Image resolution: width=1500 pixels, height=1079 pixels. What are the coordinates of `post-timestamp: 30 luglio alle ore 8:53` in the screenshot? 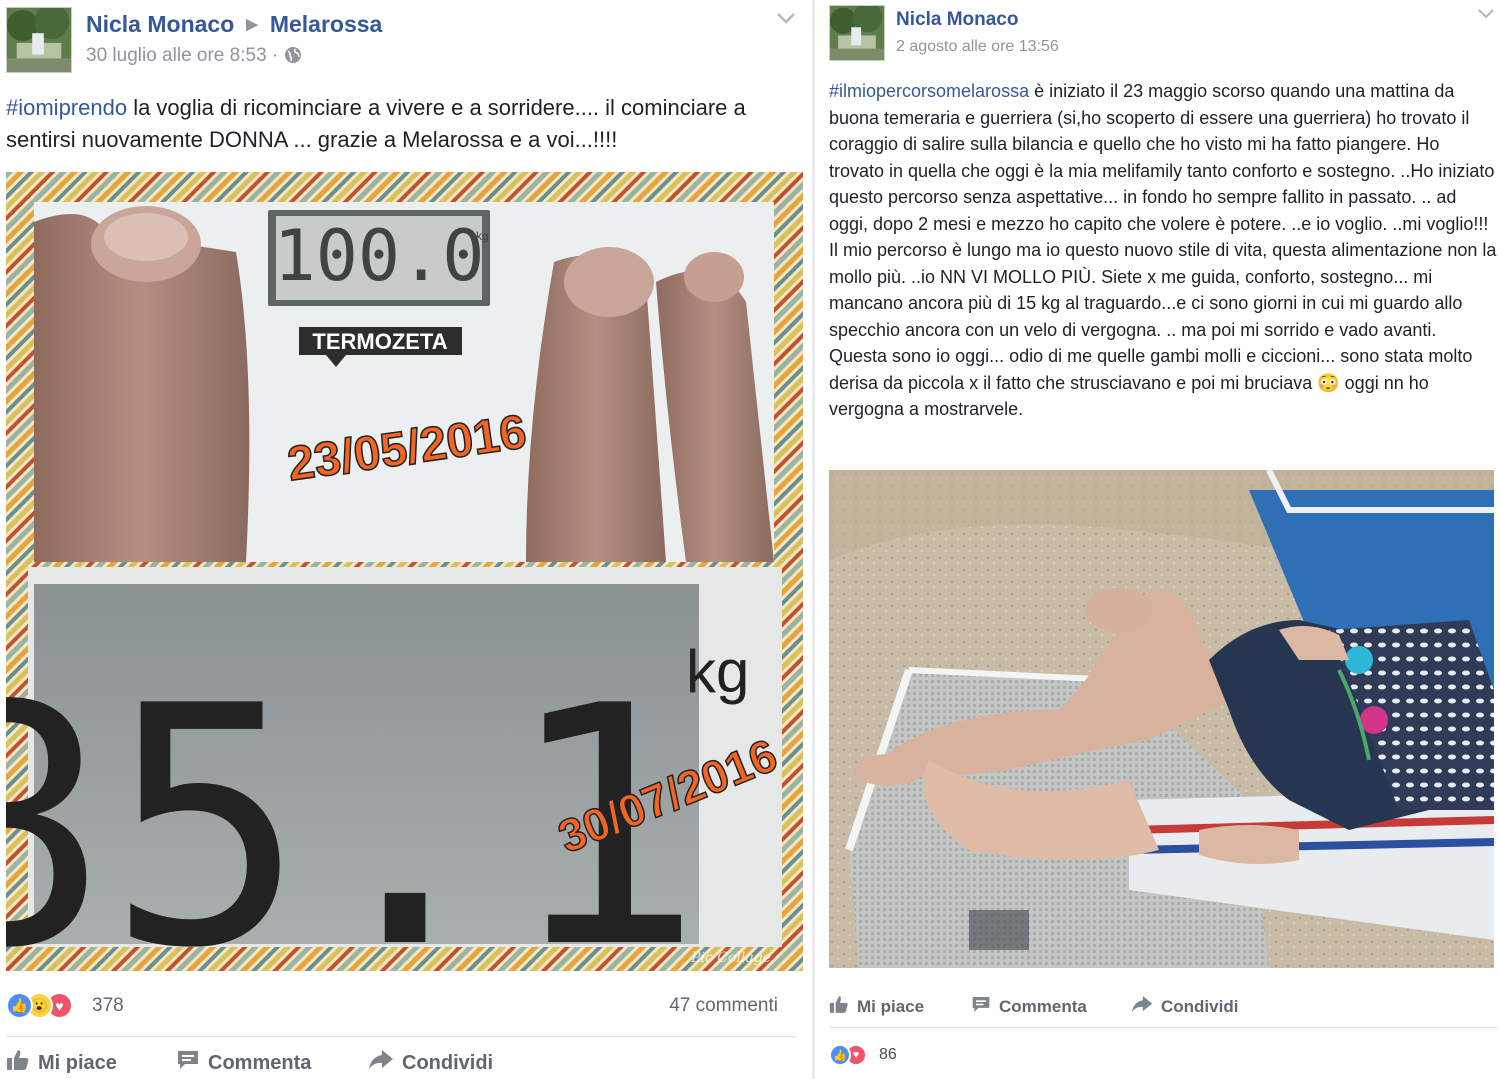 It's located at (176, 55).